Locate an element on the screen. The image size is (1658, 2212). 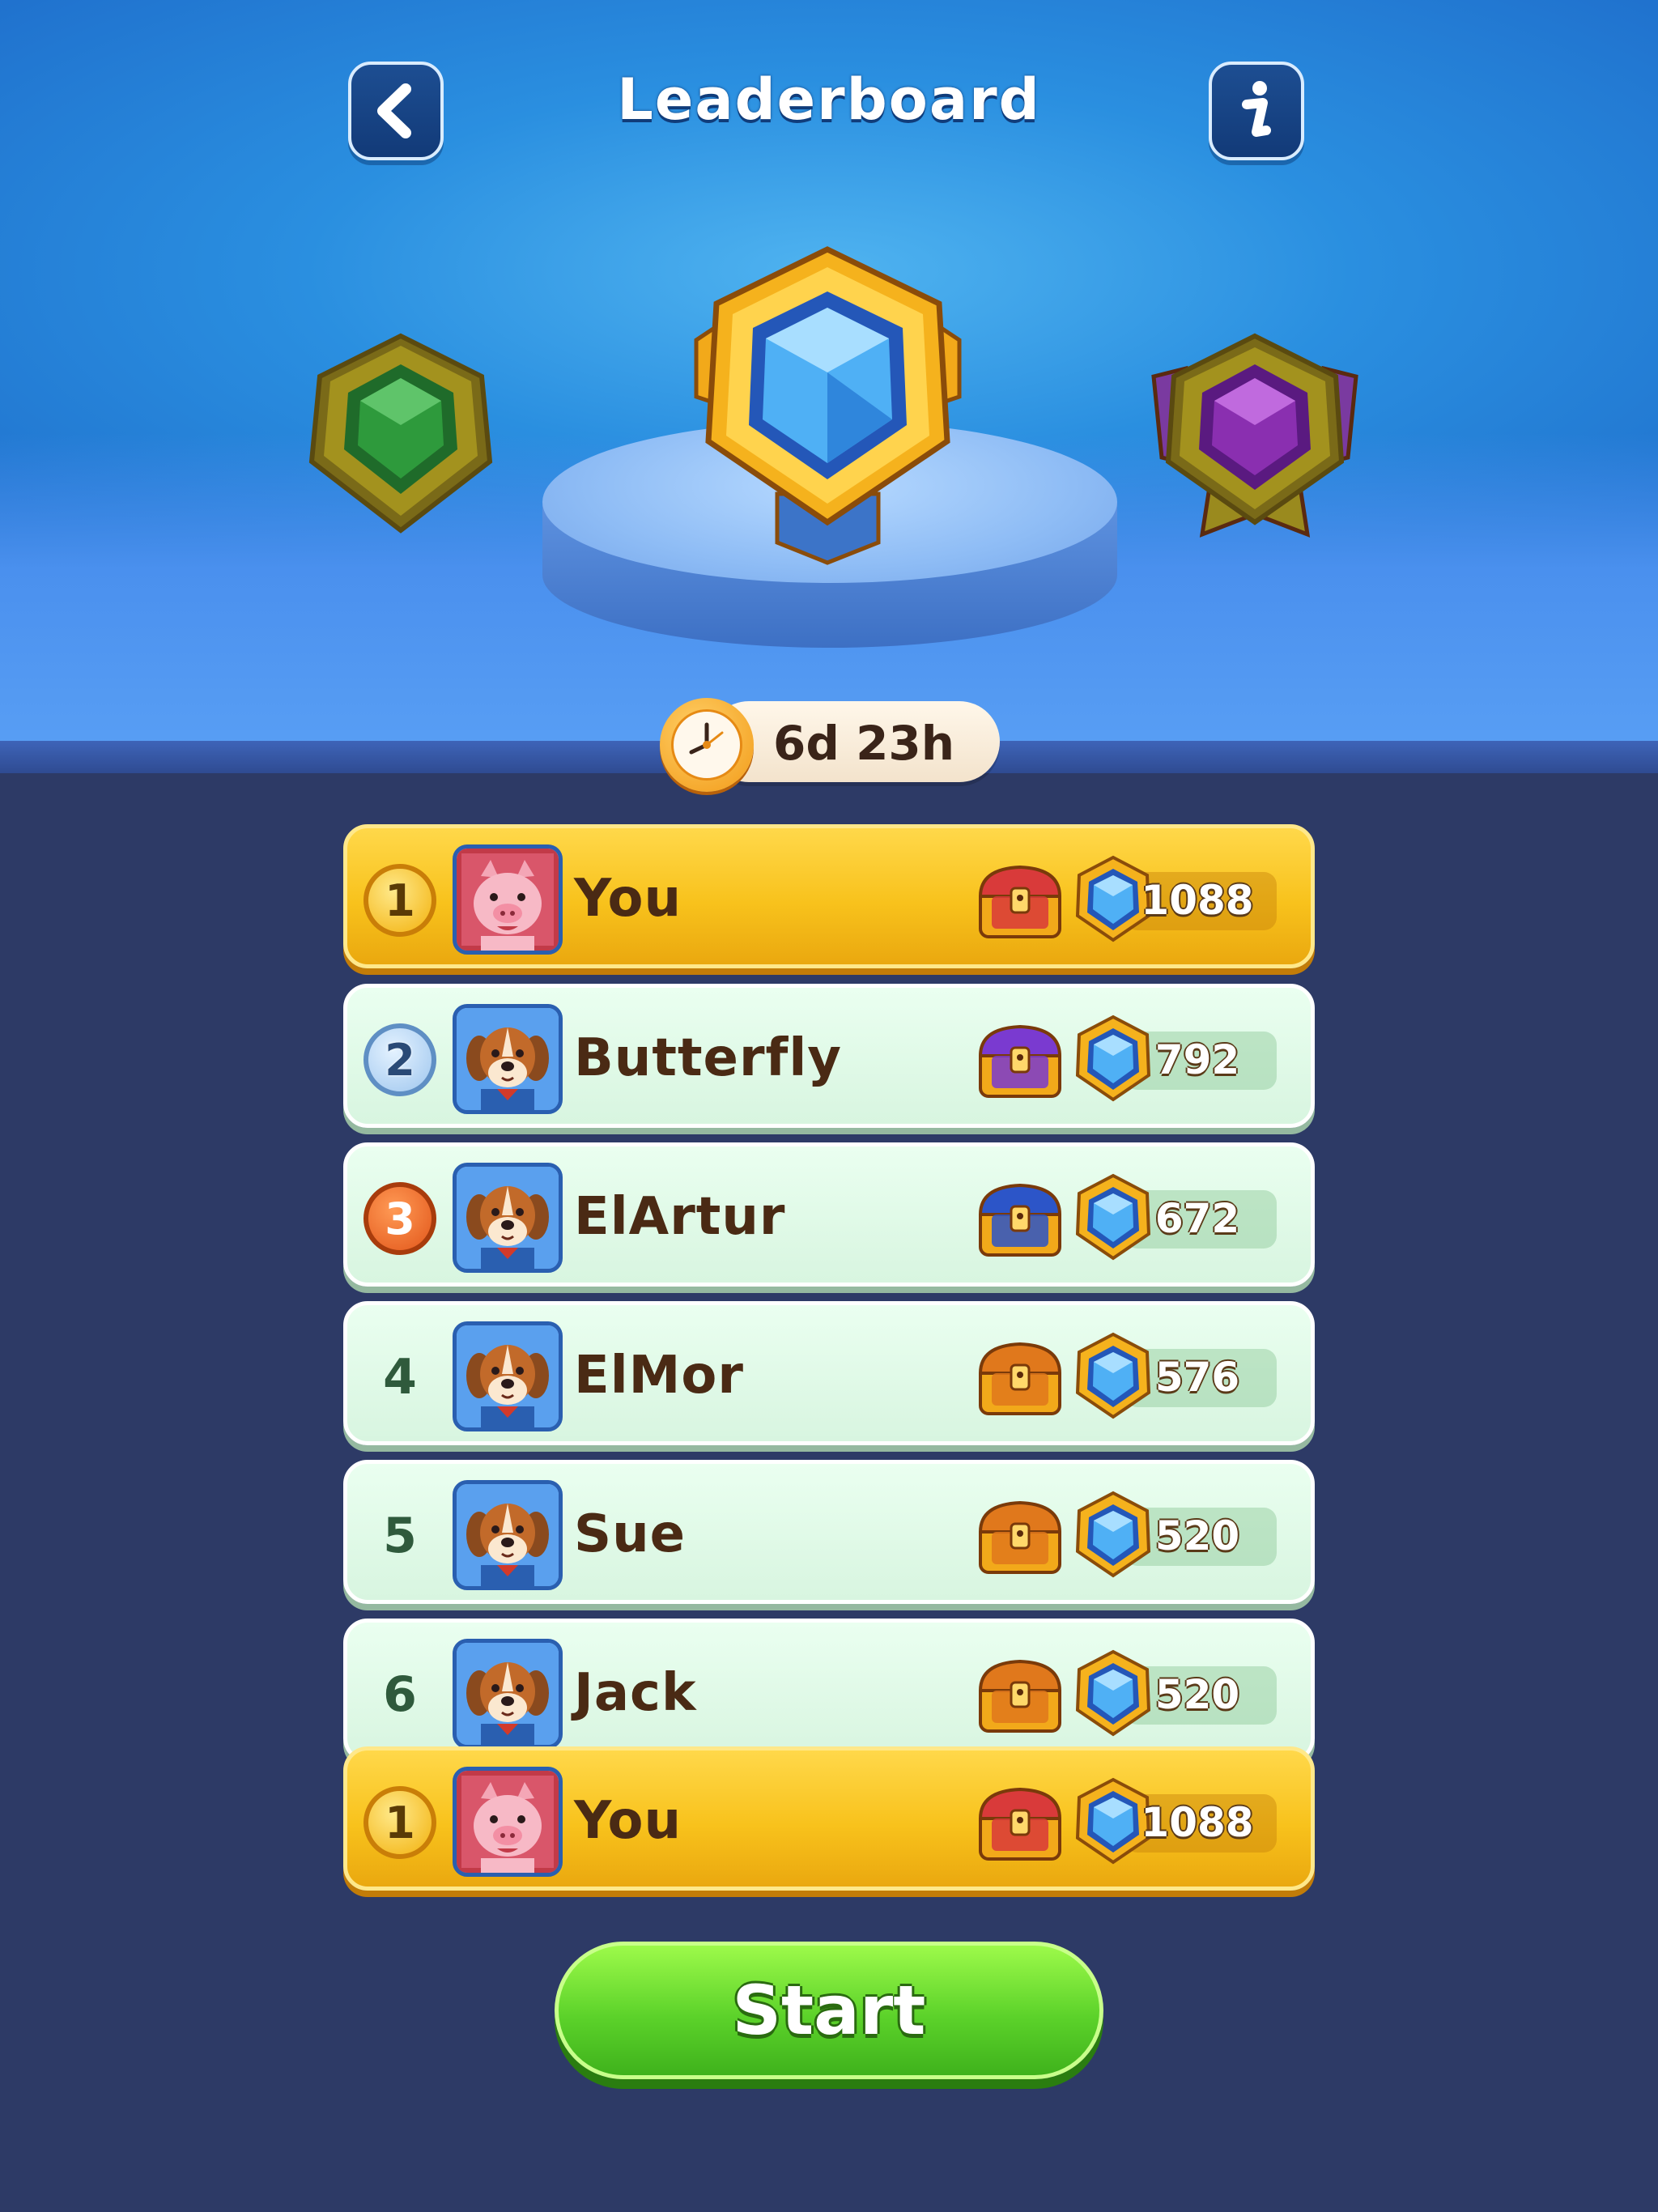
clock-icon is located at coordinates (707, 745).